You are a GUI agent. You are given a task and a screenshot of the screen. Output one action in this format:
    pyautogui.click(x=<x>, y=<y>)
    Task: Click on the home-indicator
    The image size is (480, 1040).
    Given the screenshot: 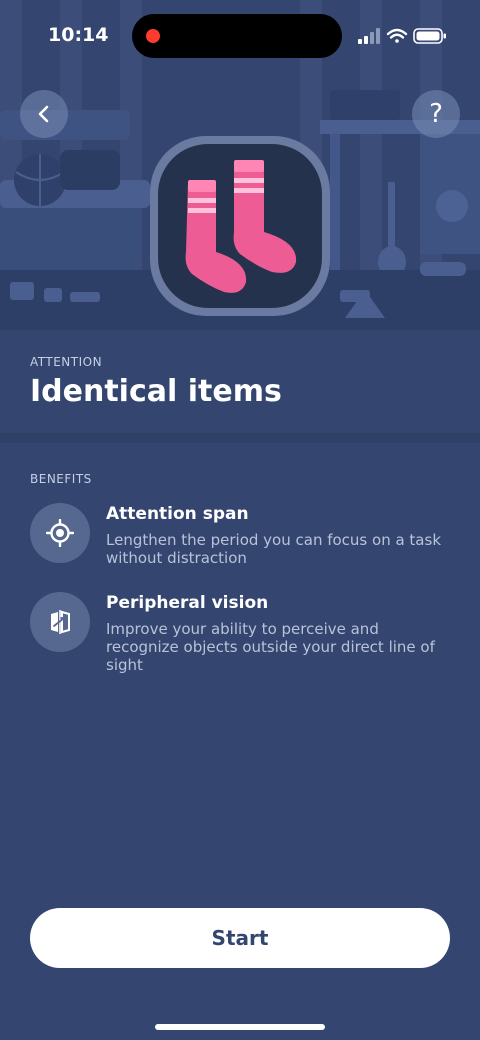 What is the action you would take?
    pyautogui.click(x=240, y=1027)
    